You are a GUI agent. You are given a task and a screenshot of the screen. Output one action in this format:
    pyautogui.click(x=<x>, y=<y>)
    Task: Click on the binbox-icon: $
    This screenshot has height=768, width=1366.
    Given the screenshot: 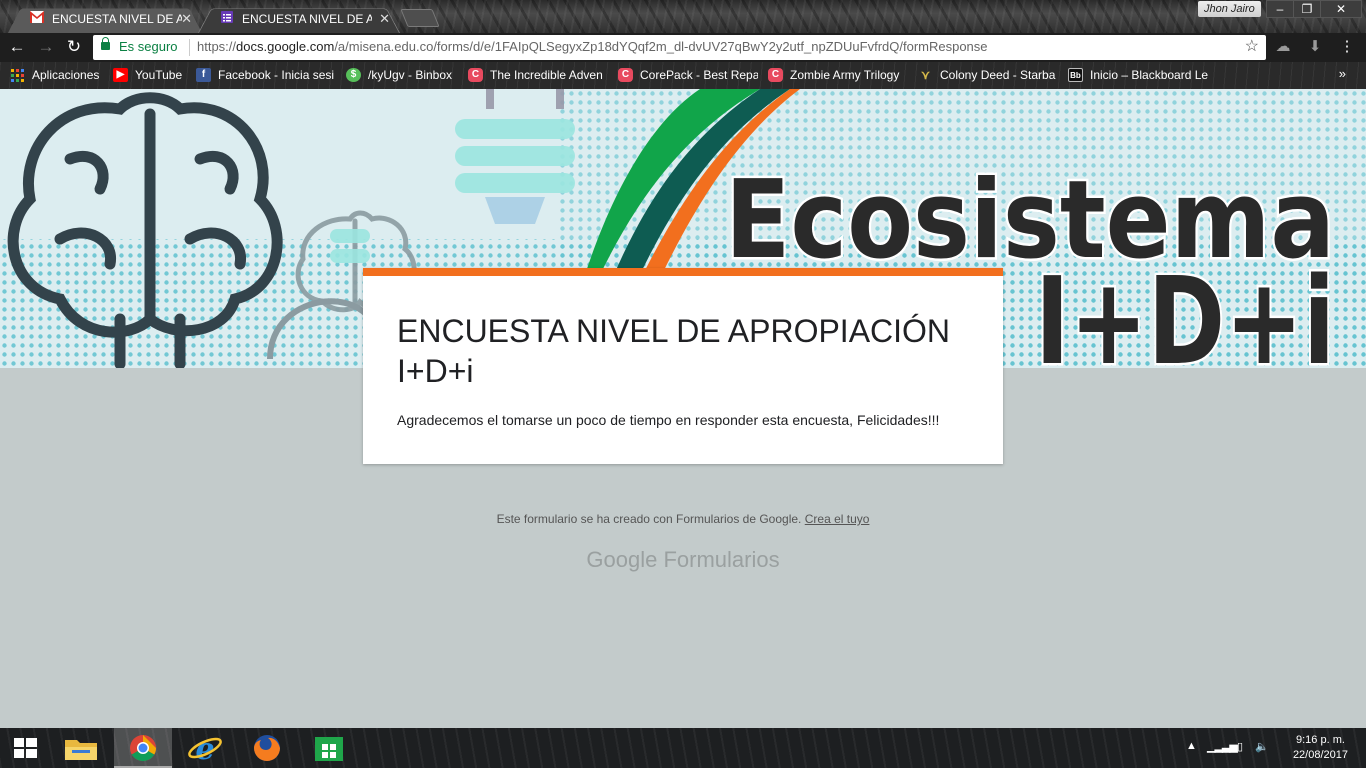 What is the action you would take?
    pyautogui.click(x=353, y=75)
    